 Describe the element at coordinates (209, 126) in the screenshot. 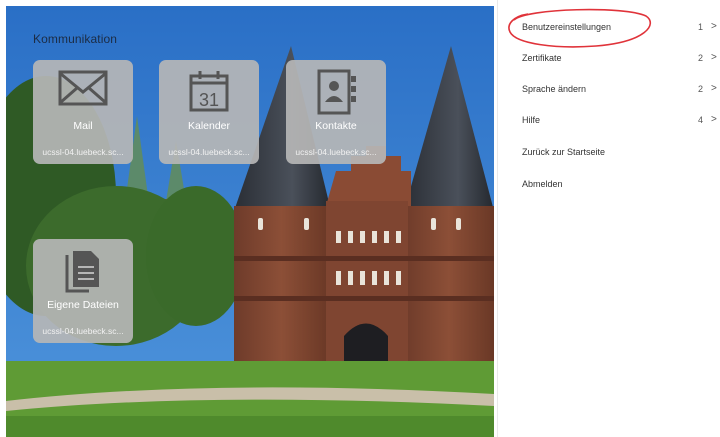

I see `tile-label: Kalender` at that location.